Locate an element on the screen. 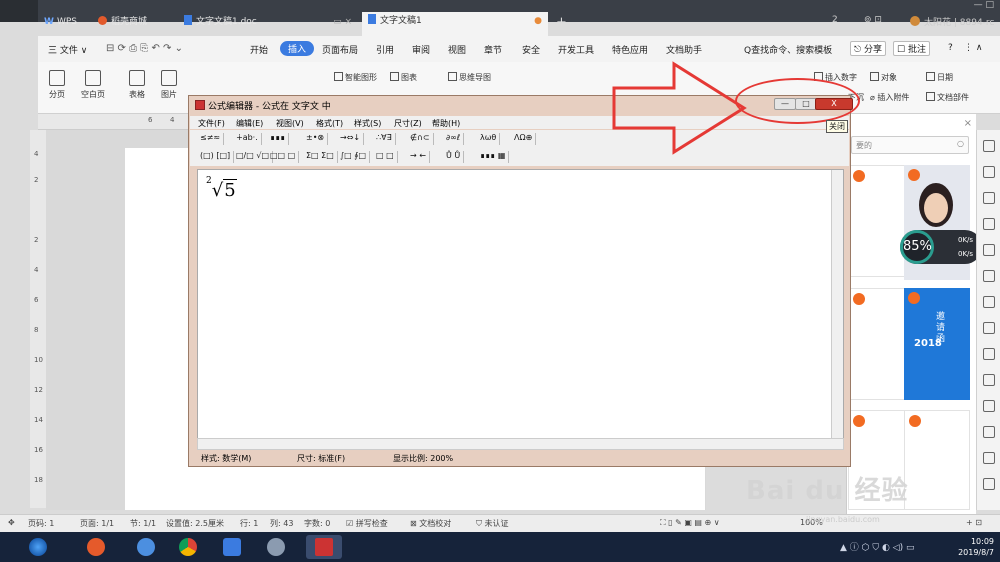 The width and height of the screenshot is (1000, 562). command-search: Q查找命令、搜索模板 is located at coordinates (788, 49).